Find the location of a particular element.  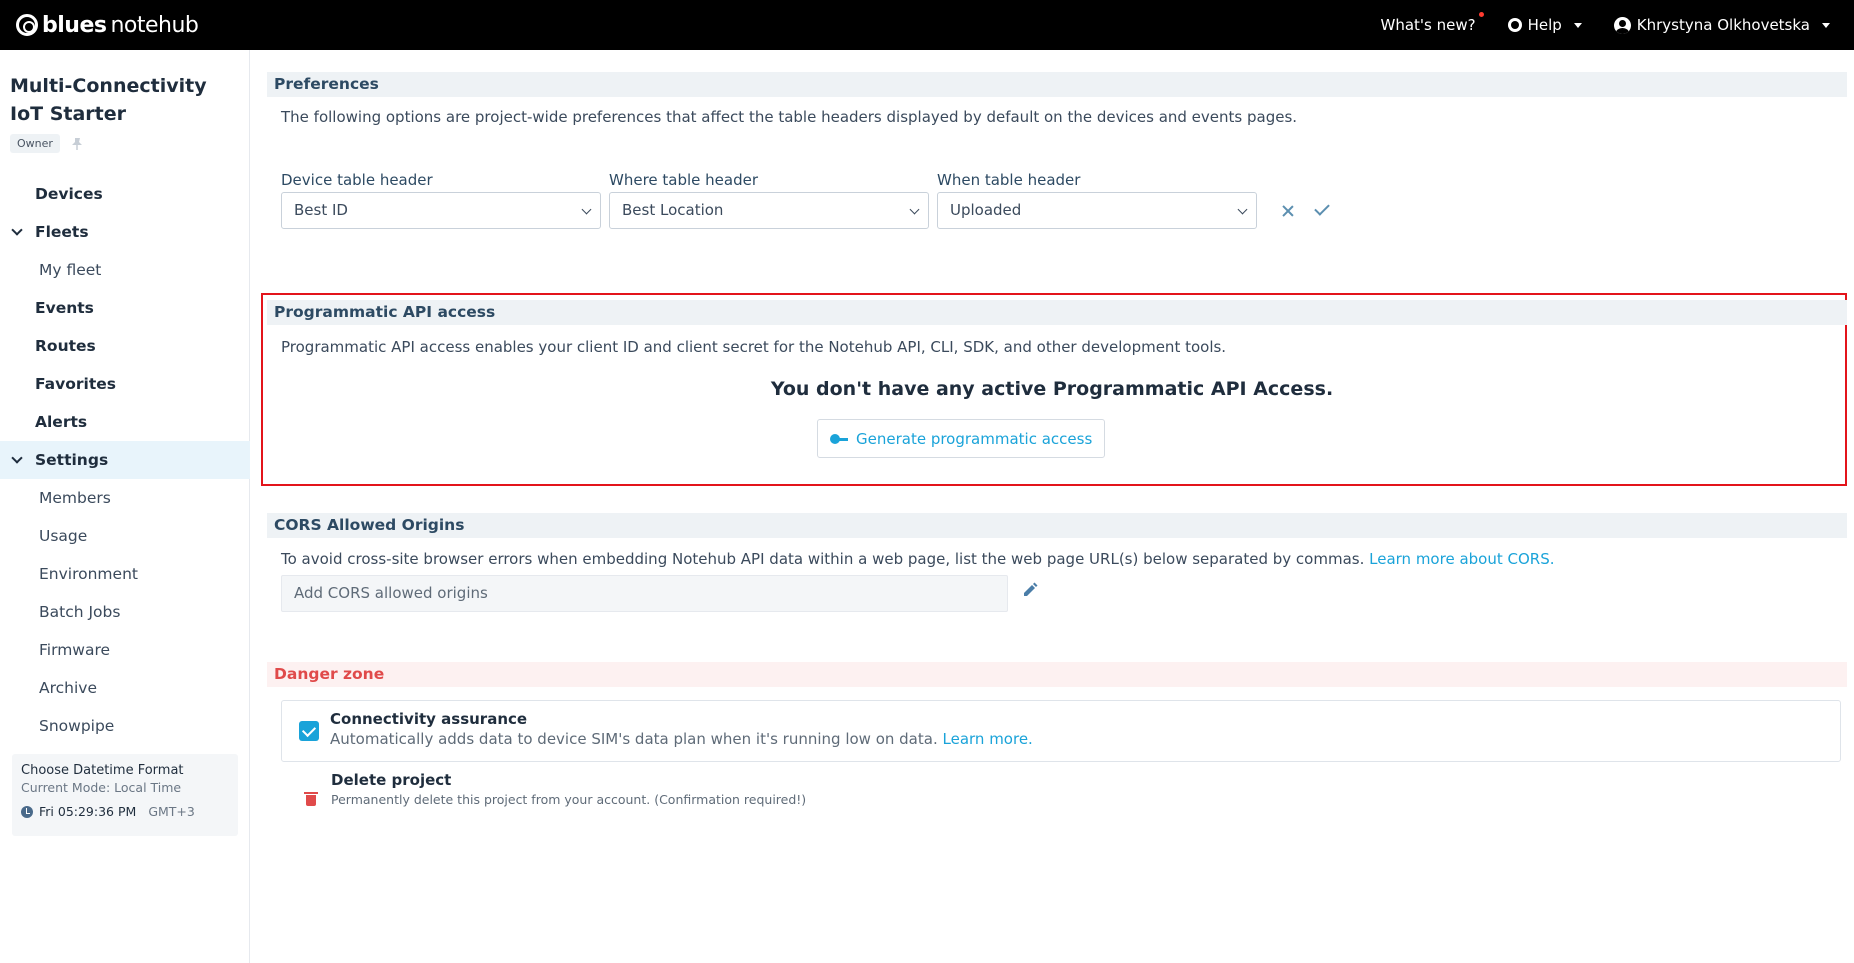

connectivity-assurance-checkbox is located at coordinates (309, 731).